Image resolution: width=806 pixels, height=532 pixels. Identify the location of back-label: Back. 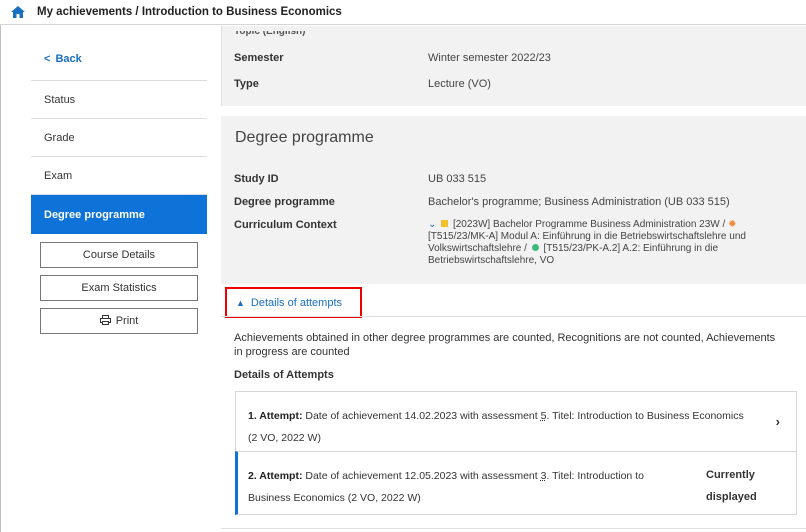
(68, 59).